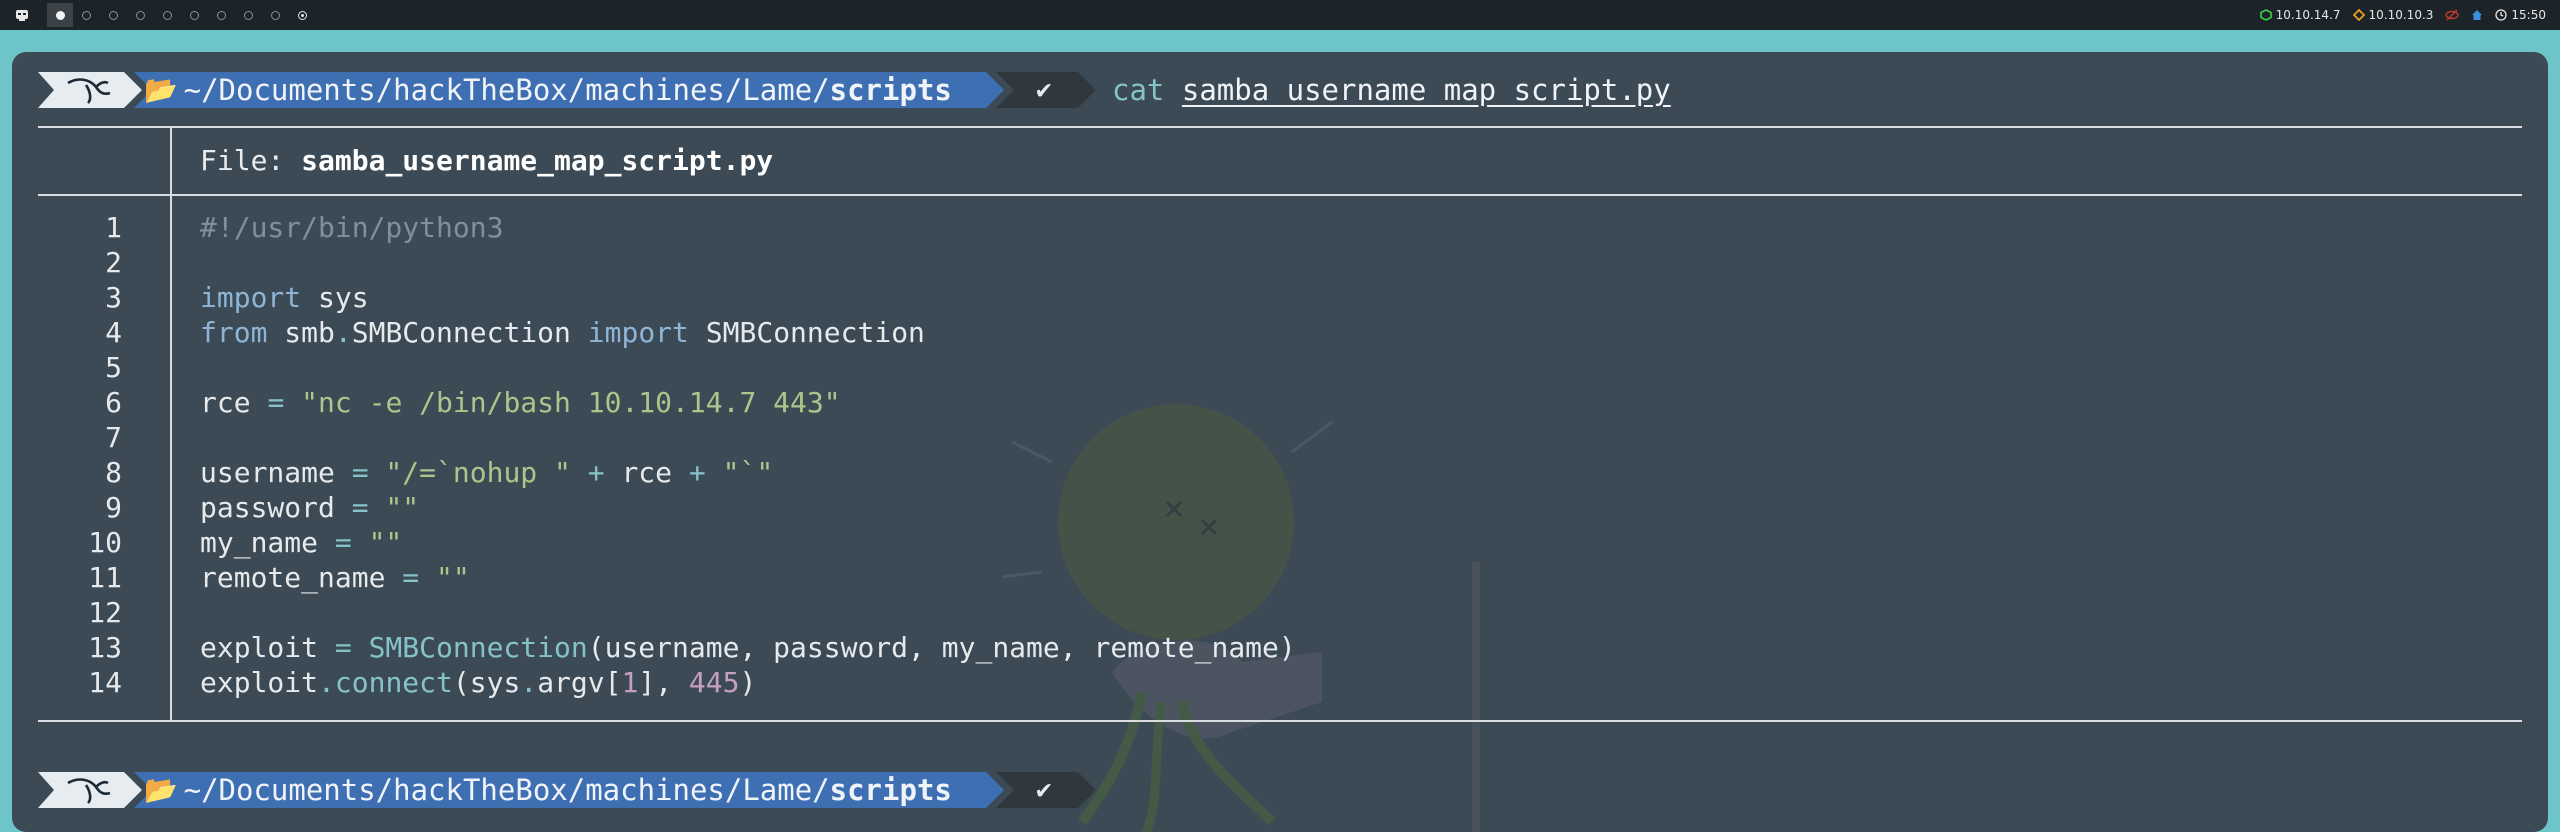 This screenshot has height=832, width=2560. I want to click on line-number: 3, so click(113, 297).